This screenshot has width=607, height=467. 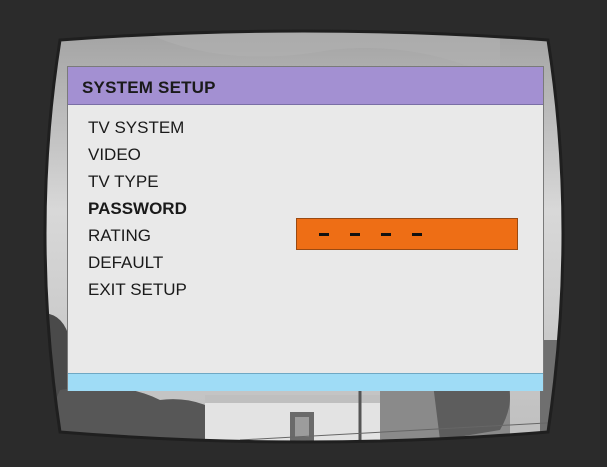 What do you see at coordinates (137, 293) in the screenshot?
I see `menu-item-exit-setup: EXIT SETUP` at bounding box center [137, 293].